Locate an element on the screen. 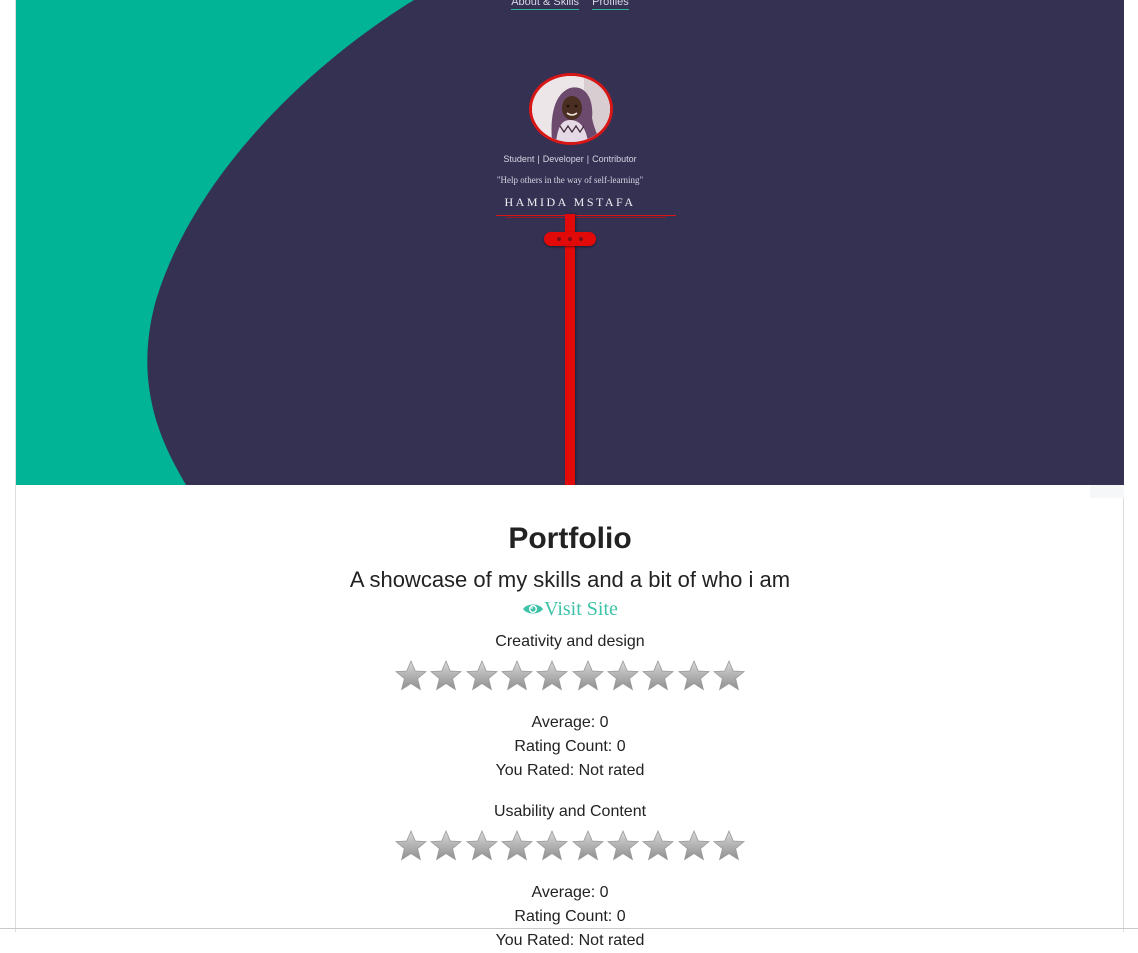 This screenshot has width=1138, height=953. profile-roles: Student | Developer | Contributor is located at coordinates (570, 159).